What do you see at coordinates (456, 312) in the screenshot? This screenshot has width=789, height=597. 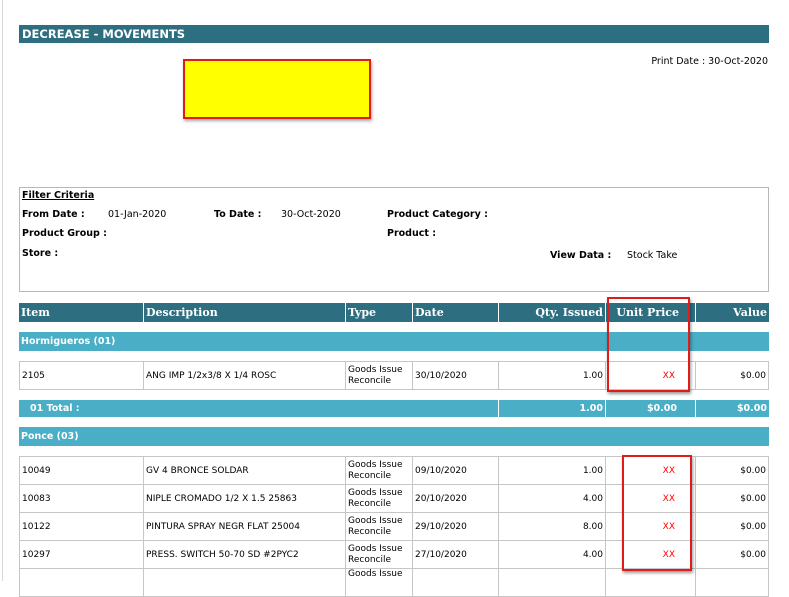 I see `col-header-date: Date` at bounding box center [456, 312].